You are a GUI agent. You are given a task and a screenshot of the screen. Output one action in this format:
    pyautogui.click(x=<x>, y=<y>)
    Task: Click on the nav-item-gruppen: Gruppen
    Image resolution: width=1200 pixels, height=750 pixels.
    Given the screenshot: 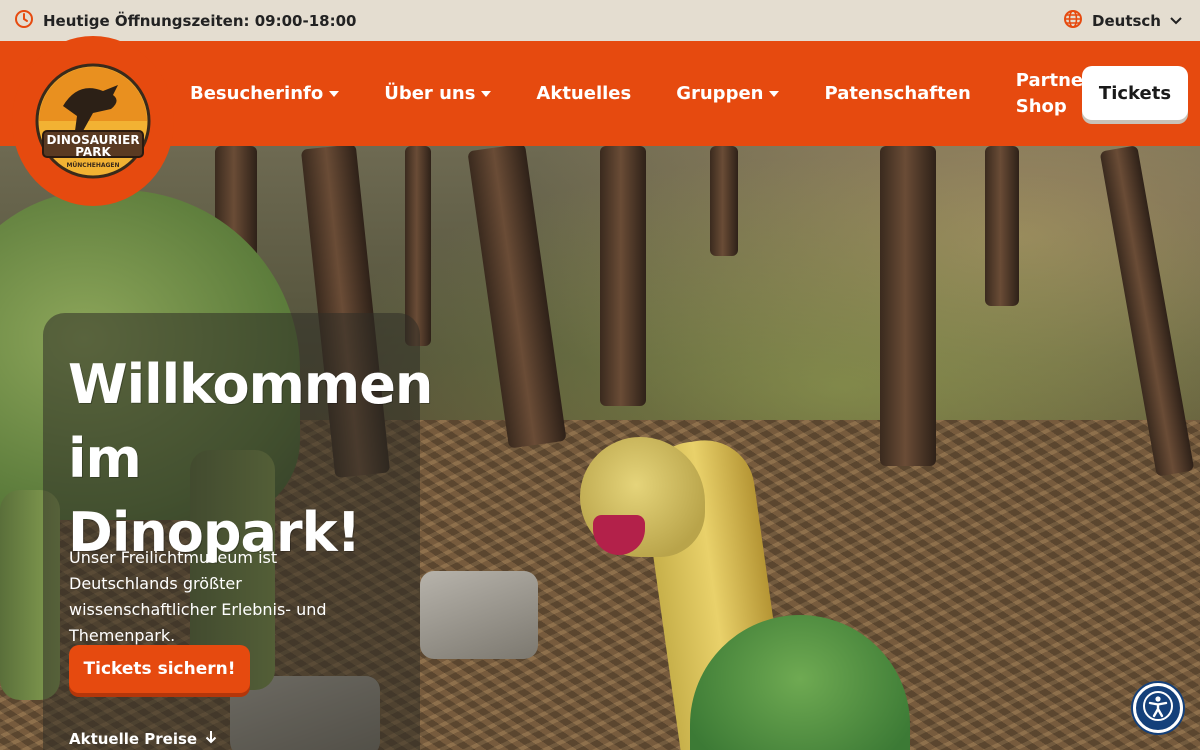 What is the action you would take?
    pyautogui.click(x=728, y=94)
    